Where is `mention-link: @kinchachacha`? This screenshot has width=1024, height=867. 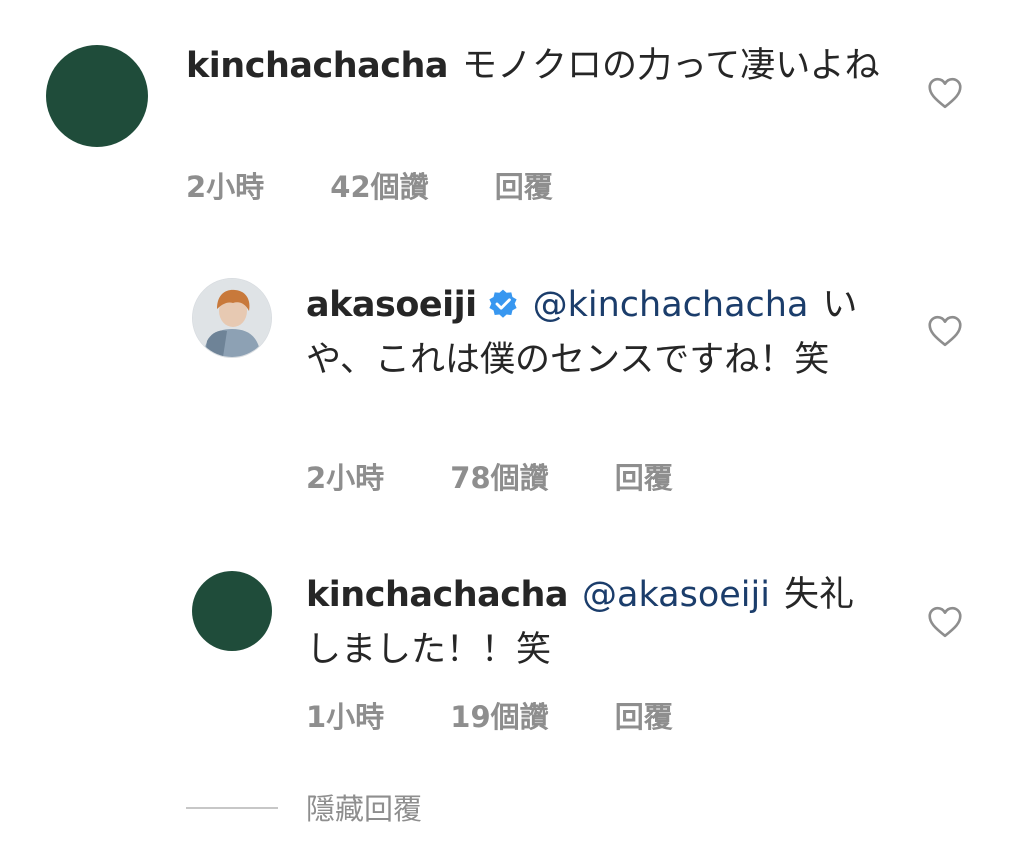 mention-link: @kinchachacha is located at coordinates (671, 305).